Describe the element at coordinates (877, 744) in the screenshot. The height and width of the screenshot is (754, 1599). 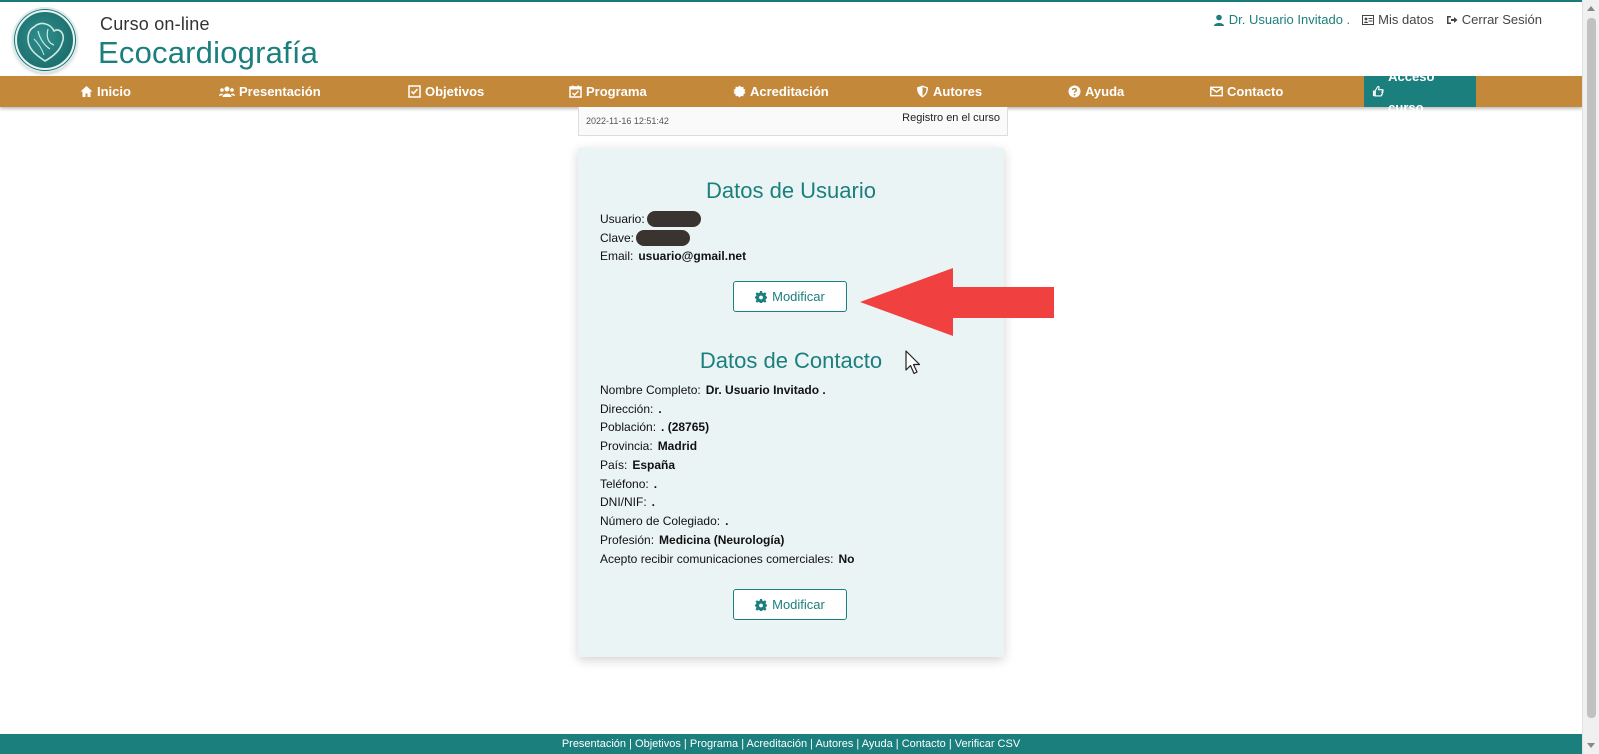
I see `footer-link-ayuda: Ayuda` at that location.